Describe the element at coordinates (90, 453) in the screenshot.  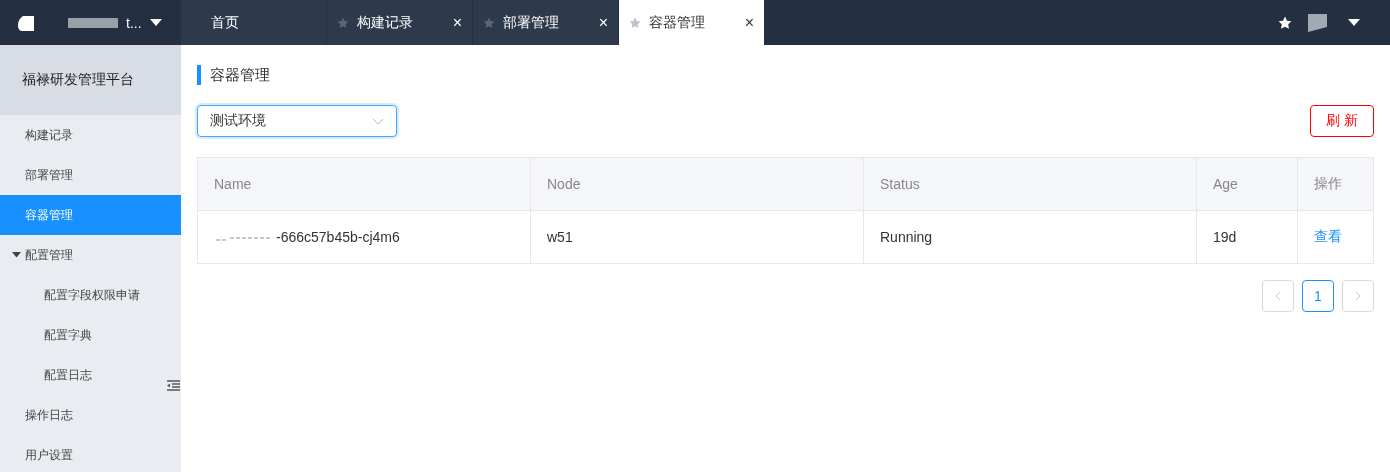
I see `menu-item: 用户设置` at that location.